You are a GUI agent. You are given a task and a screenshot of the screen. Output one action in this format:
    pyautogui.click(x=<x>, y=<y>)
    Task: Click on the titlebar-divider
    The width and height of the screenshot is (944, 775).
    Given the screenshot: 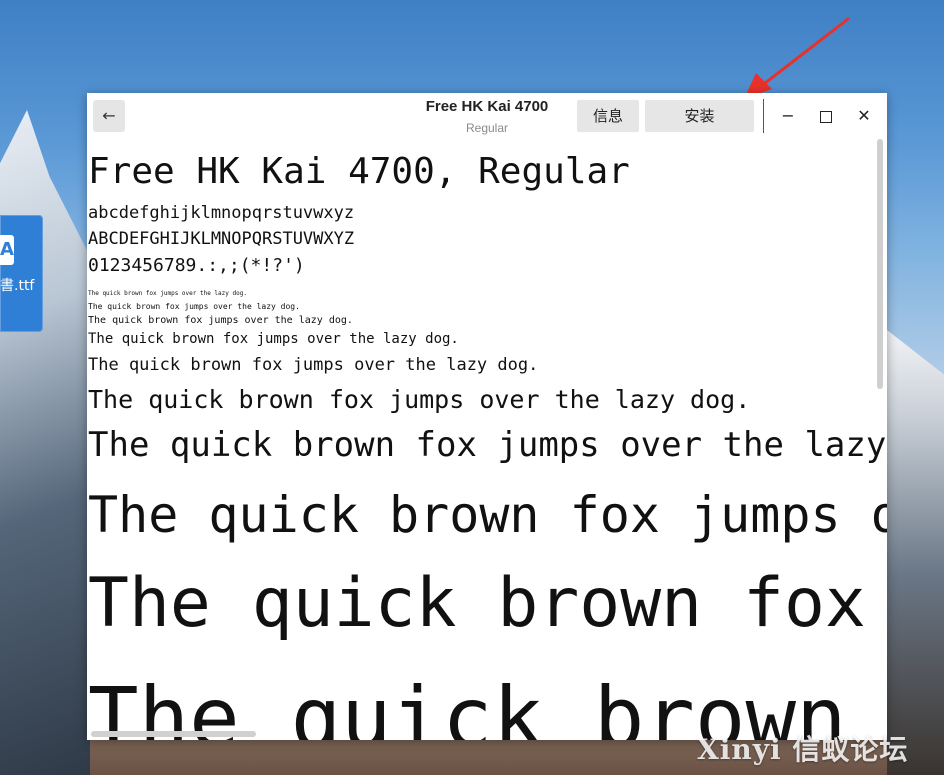 What is the action you would take?
    pyautogui.click(x=763, y=116)
    